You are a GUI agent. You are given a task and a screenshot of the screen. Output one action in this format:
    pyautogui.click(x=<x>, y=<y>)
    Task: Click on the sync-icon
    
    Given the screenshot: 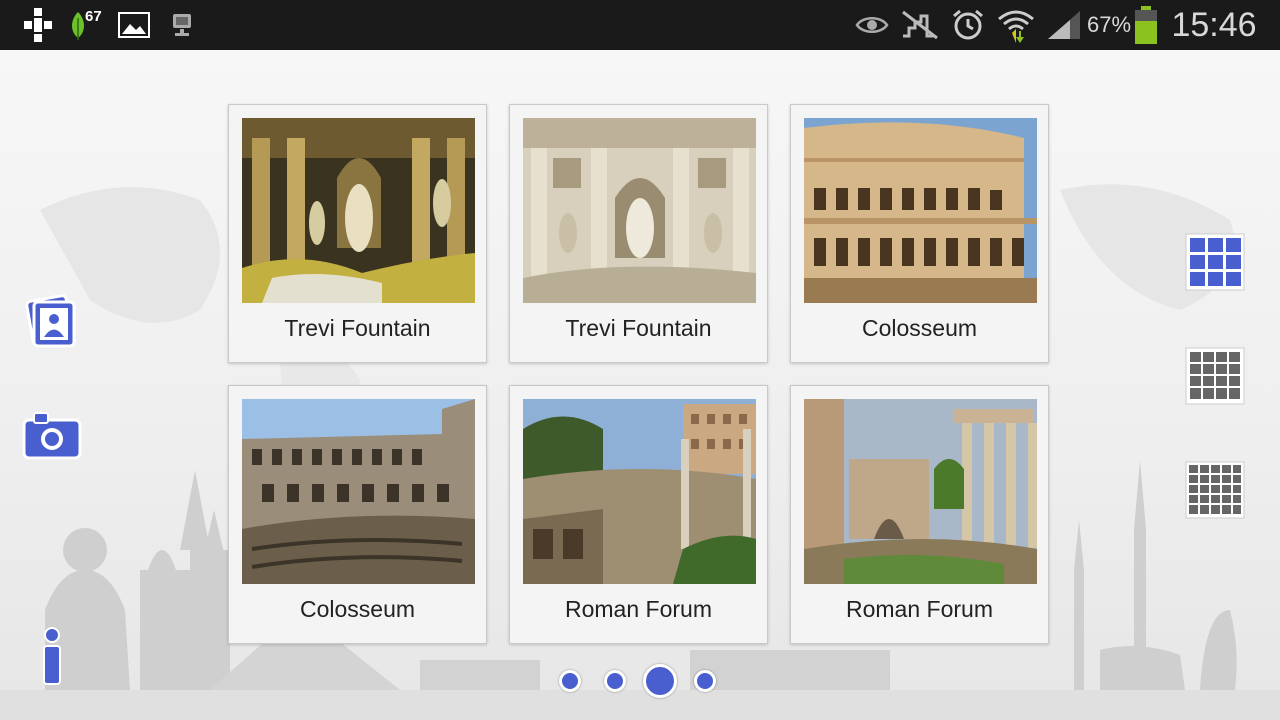 What is the action you would take?
    pyautogui.click(x=182, y=25)
    